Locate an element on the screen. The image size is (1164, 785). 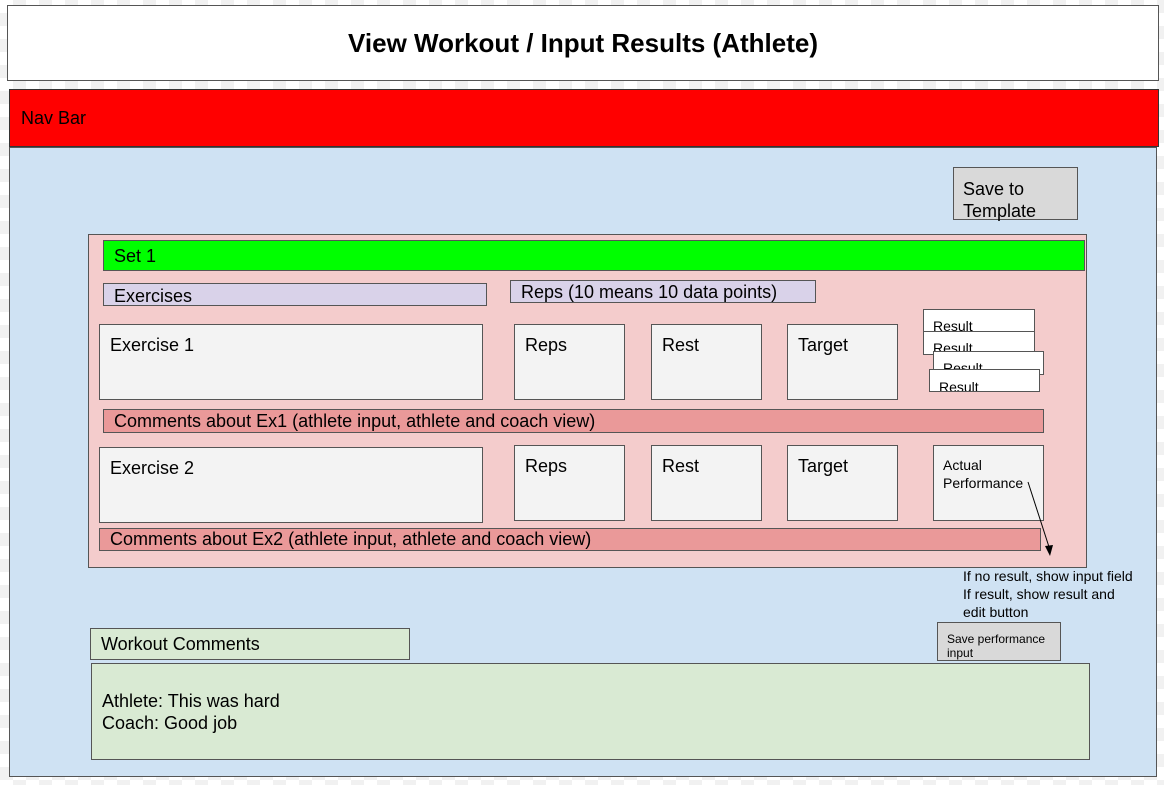
actual-performance-field: Actual Performance is located at coordinates (988, 483).